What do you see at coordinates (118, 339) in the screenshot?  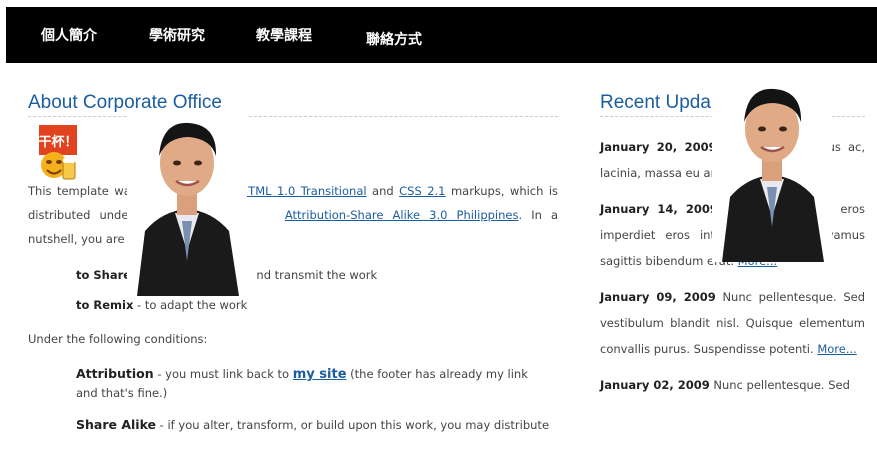 I see `conditions-intro: Under the following conditions:` at bounding box center [118, 339].